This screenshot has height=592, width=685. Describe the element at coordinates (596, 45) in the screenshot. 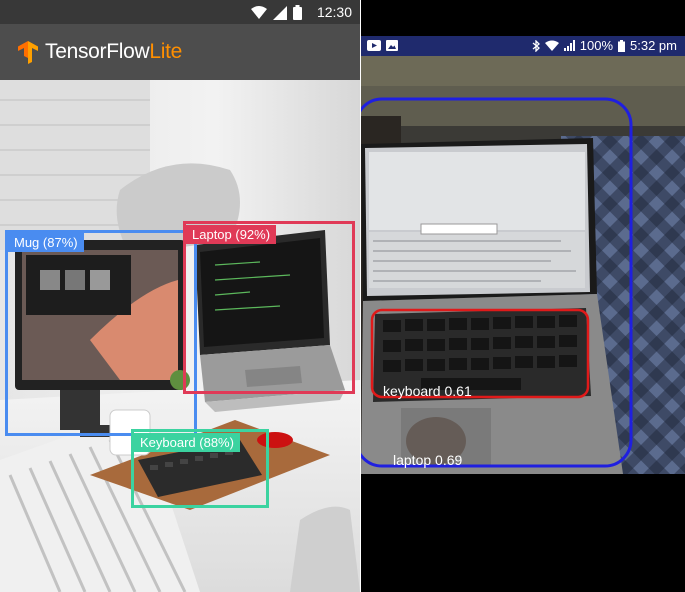

I see `battery-percent: 100%` at that location.